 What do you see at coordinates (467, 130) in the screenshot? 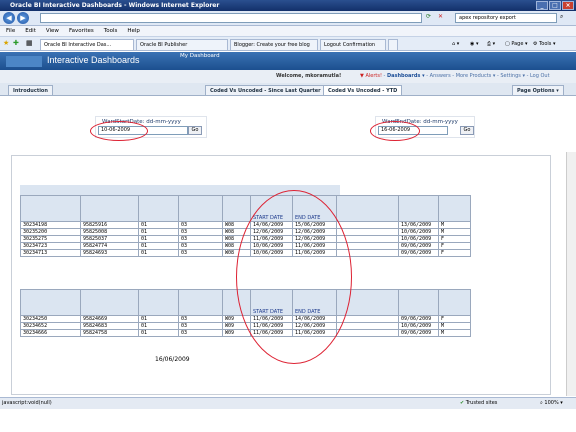
I see `end-go-button: Go` at bounding box center [467, 130].